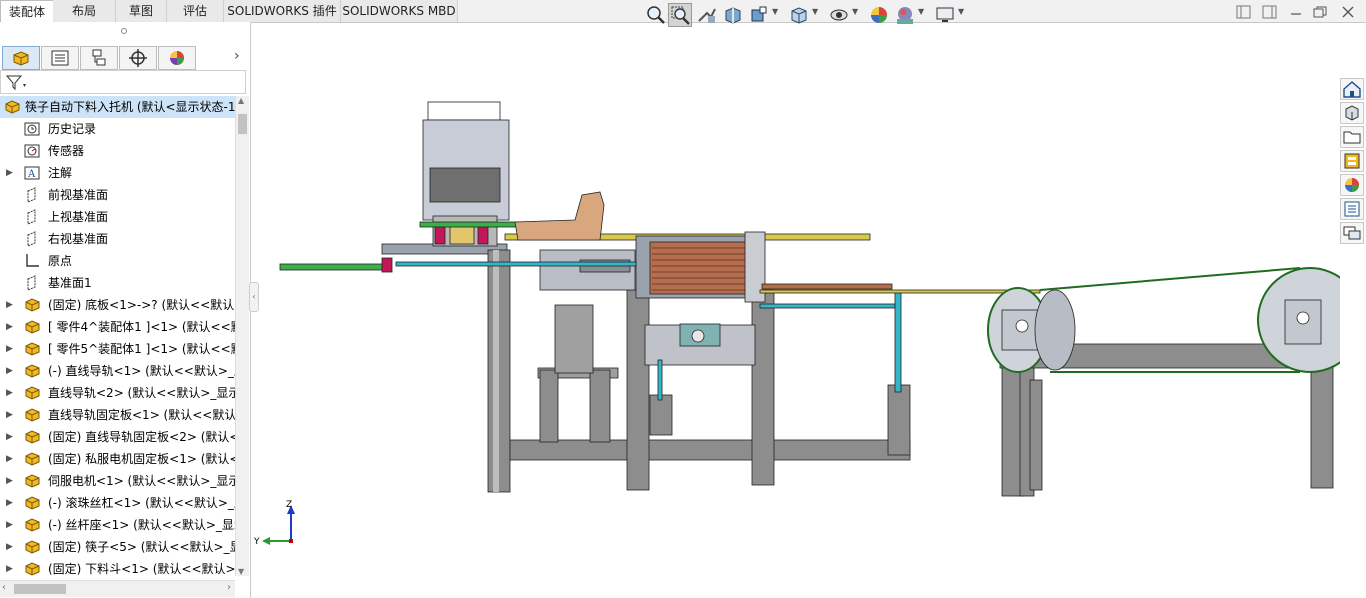 The height and width of the screenshot is (598, 1366). Describe the element at coordinates (195, 11) in the screenshot. I see `tab-evaluate: 评估` at that location.